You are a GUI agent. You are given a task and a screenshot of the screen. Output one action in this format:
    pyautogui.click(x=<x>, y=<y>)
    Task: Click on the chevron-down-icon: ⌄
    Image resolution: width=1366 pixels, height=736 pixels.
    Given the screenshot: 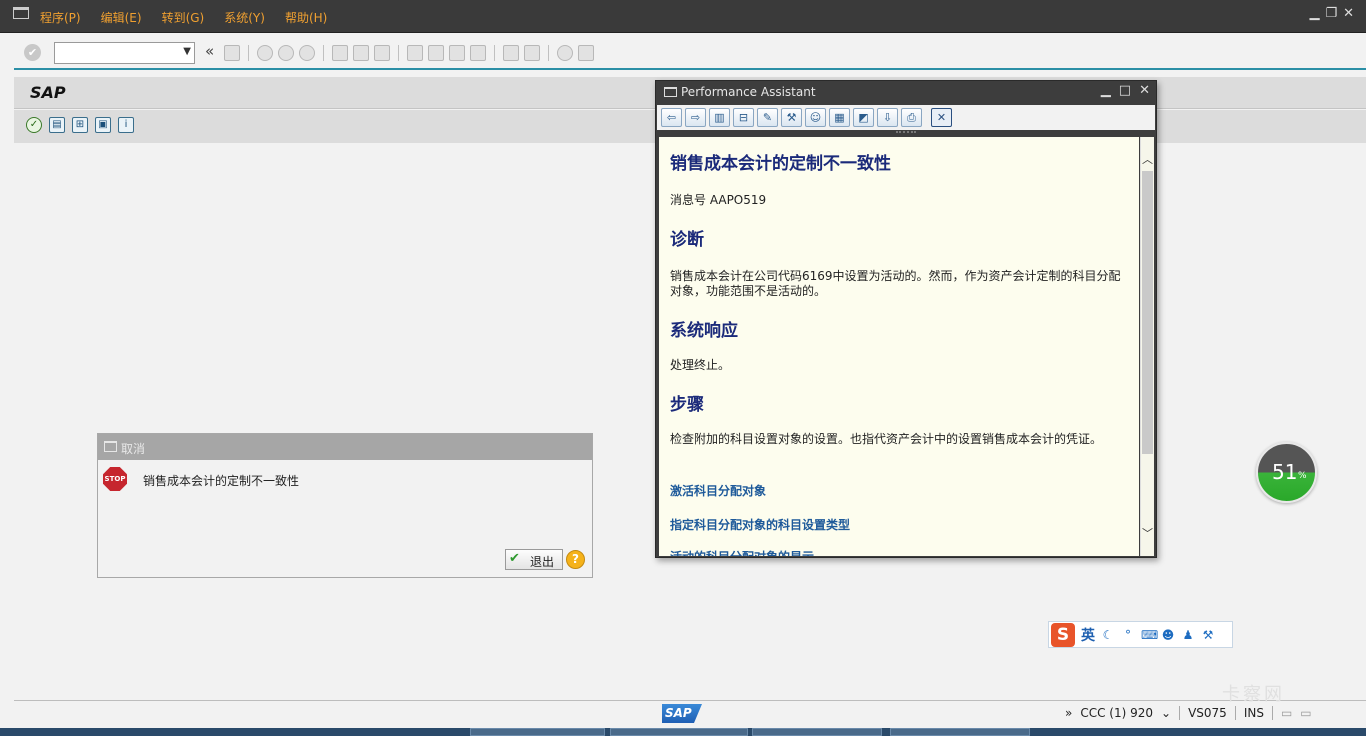 What is the action you would take?
    pyautogui.click(x=1166, y=713)
    